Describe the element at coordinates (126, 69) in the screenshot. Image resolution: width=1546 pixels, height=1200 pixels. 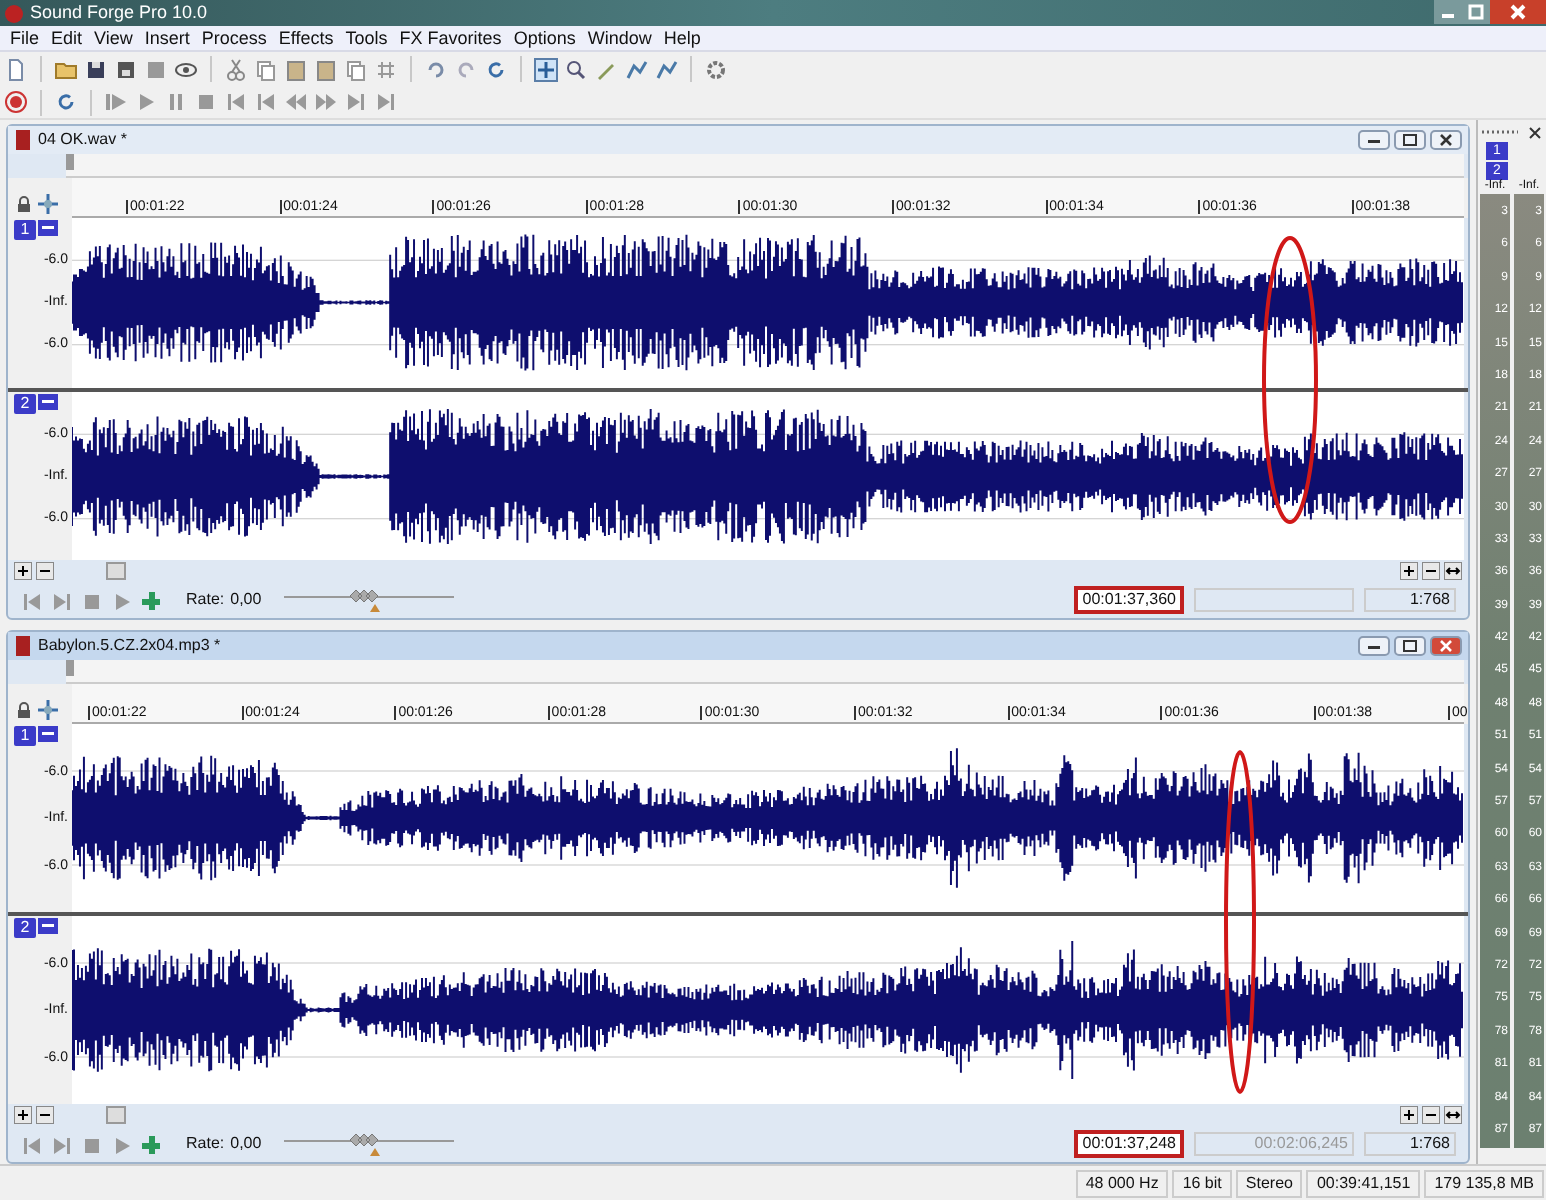
I see `save-as-icon` at that location.